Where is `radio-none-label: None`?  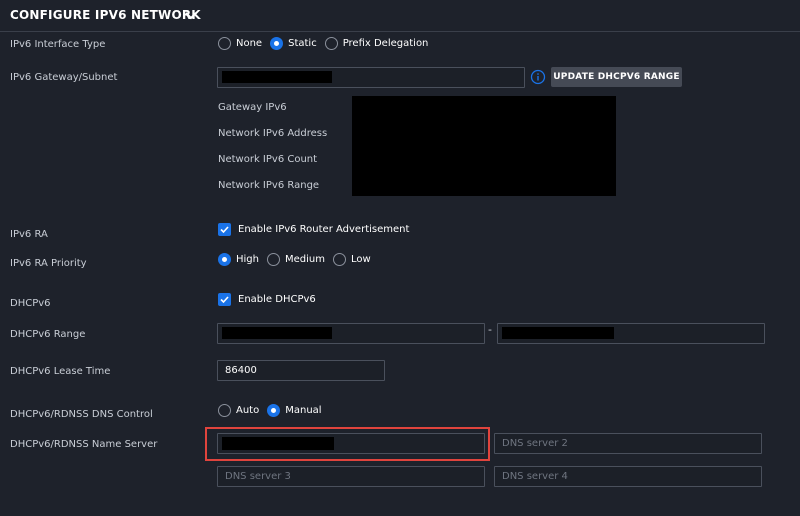
radio-none-label: None is located at coordinates (249, 43).